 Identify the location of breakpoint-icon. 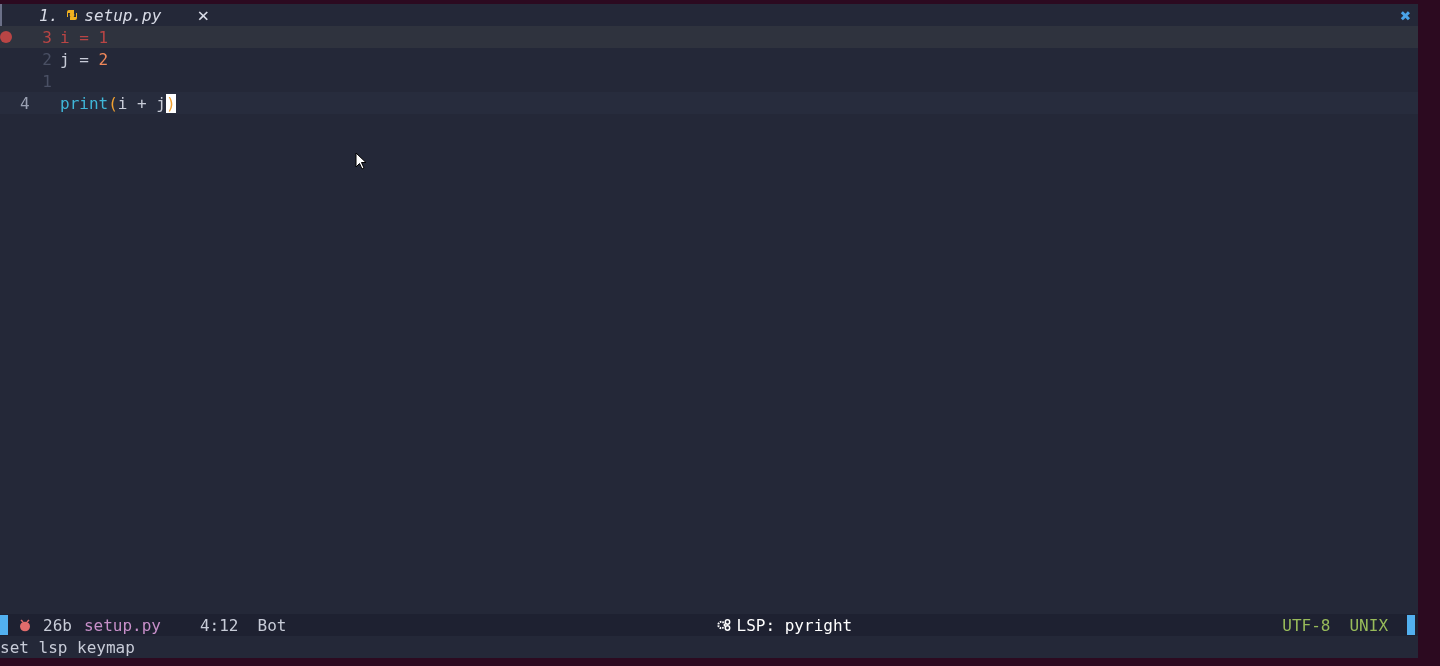
(6, 37).